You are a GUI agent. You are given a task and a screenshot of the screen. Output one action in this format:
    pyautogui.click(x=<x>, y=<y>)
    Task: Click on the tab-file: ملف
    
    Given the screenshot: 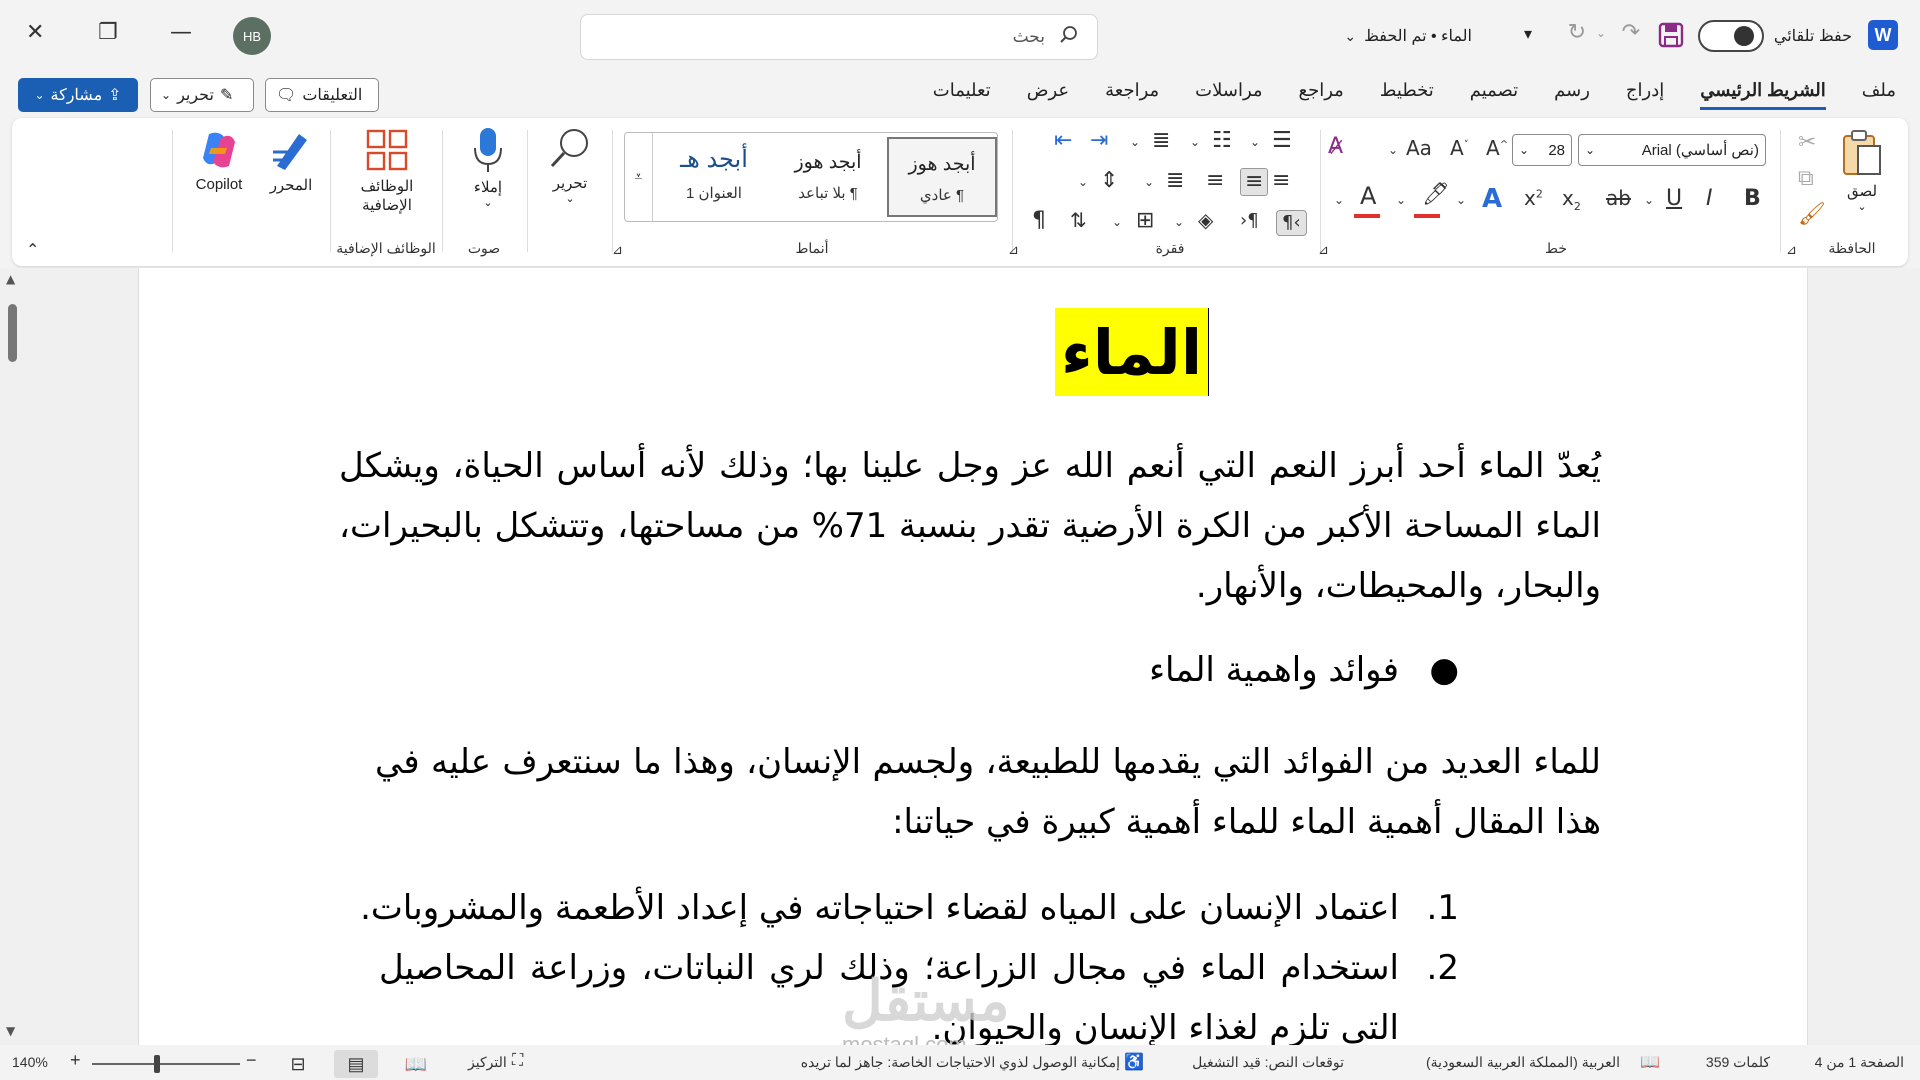 What is the action you would take?
    pyautogui.click(x=1879, y=95)
    